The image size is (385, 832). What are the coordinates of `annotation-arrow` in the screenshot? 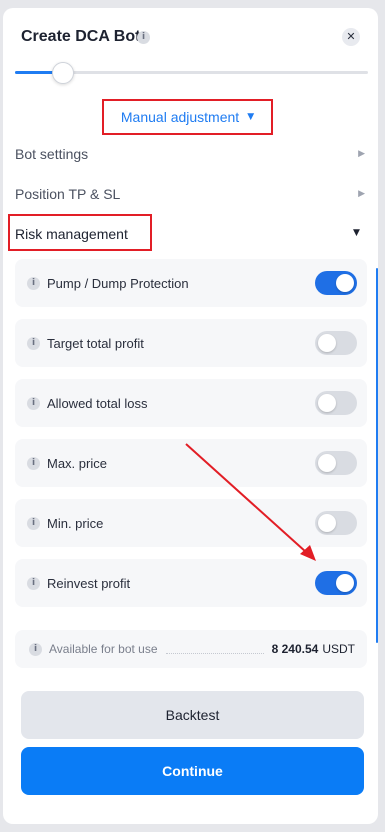 It's located at (250, 502).